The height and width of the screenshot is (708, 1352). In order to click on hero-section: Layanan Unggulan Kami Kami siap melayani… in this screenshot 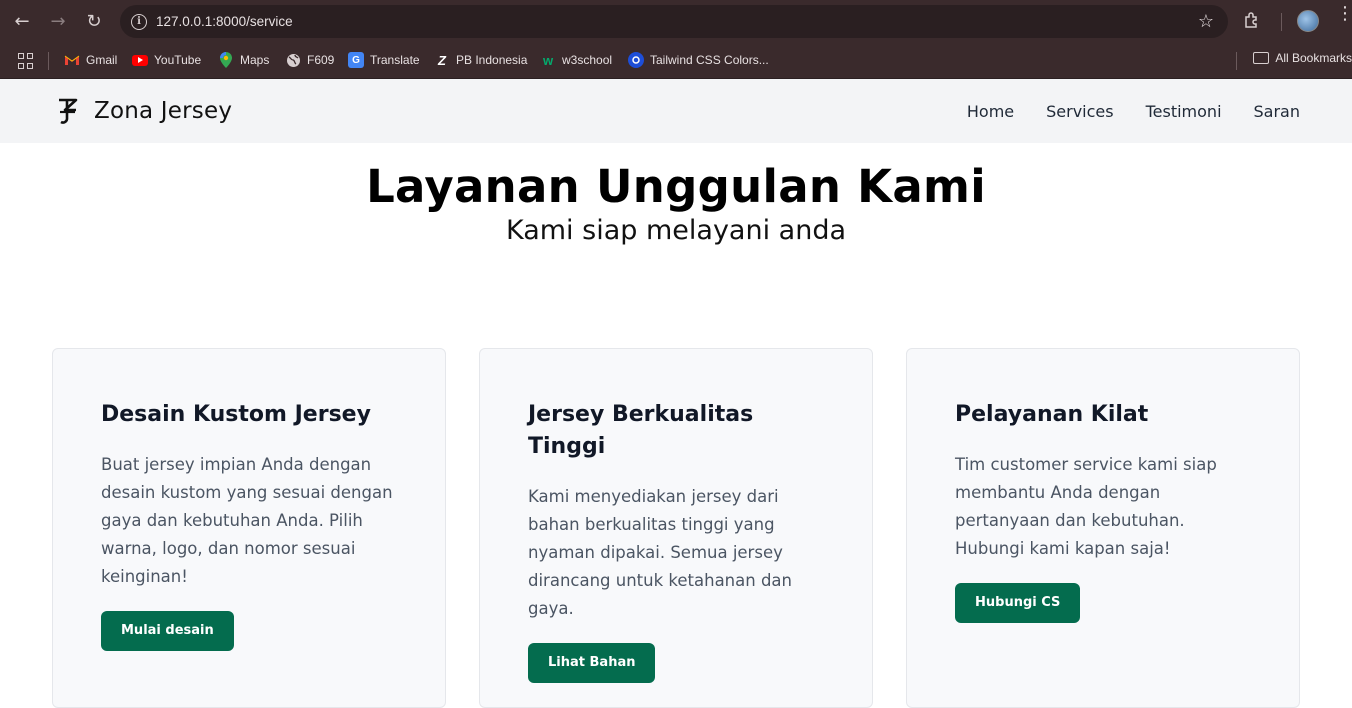, I will do `click(676, 195)`.